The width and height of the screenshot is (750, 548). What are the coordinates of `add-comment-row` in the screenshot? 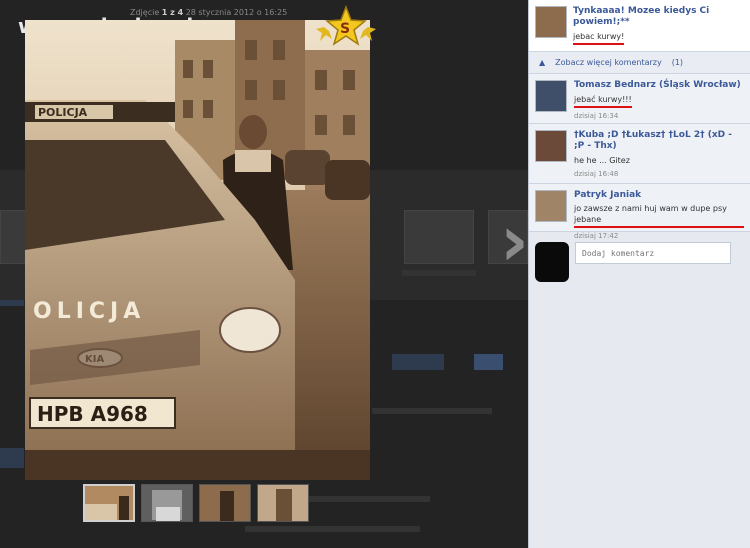 It's located at (639, 262).